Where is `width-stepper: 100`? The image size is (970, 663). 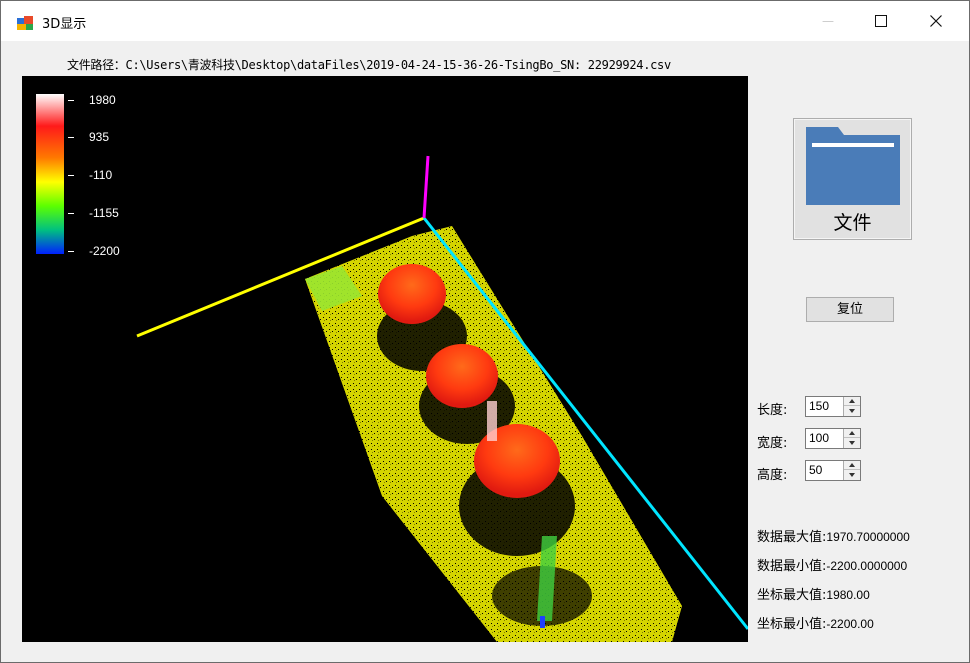 width-stepper: 100 is located at coordinates (833, 438).